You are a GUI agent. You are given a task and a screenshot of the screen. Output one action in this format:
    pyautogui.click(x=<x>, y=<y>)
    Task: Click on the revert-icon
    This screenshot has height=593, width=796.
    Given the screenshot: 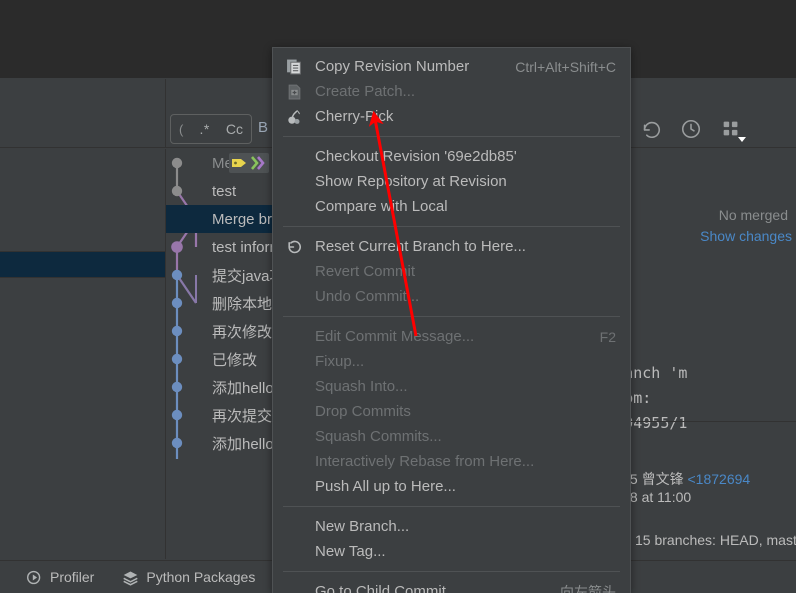 What is the action you would take?
    pyautogui.click(x=651, y=129)
    